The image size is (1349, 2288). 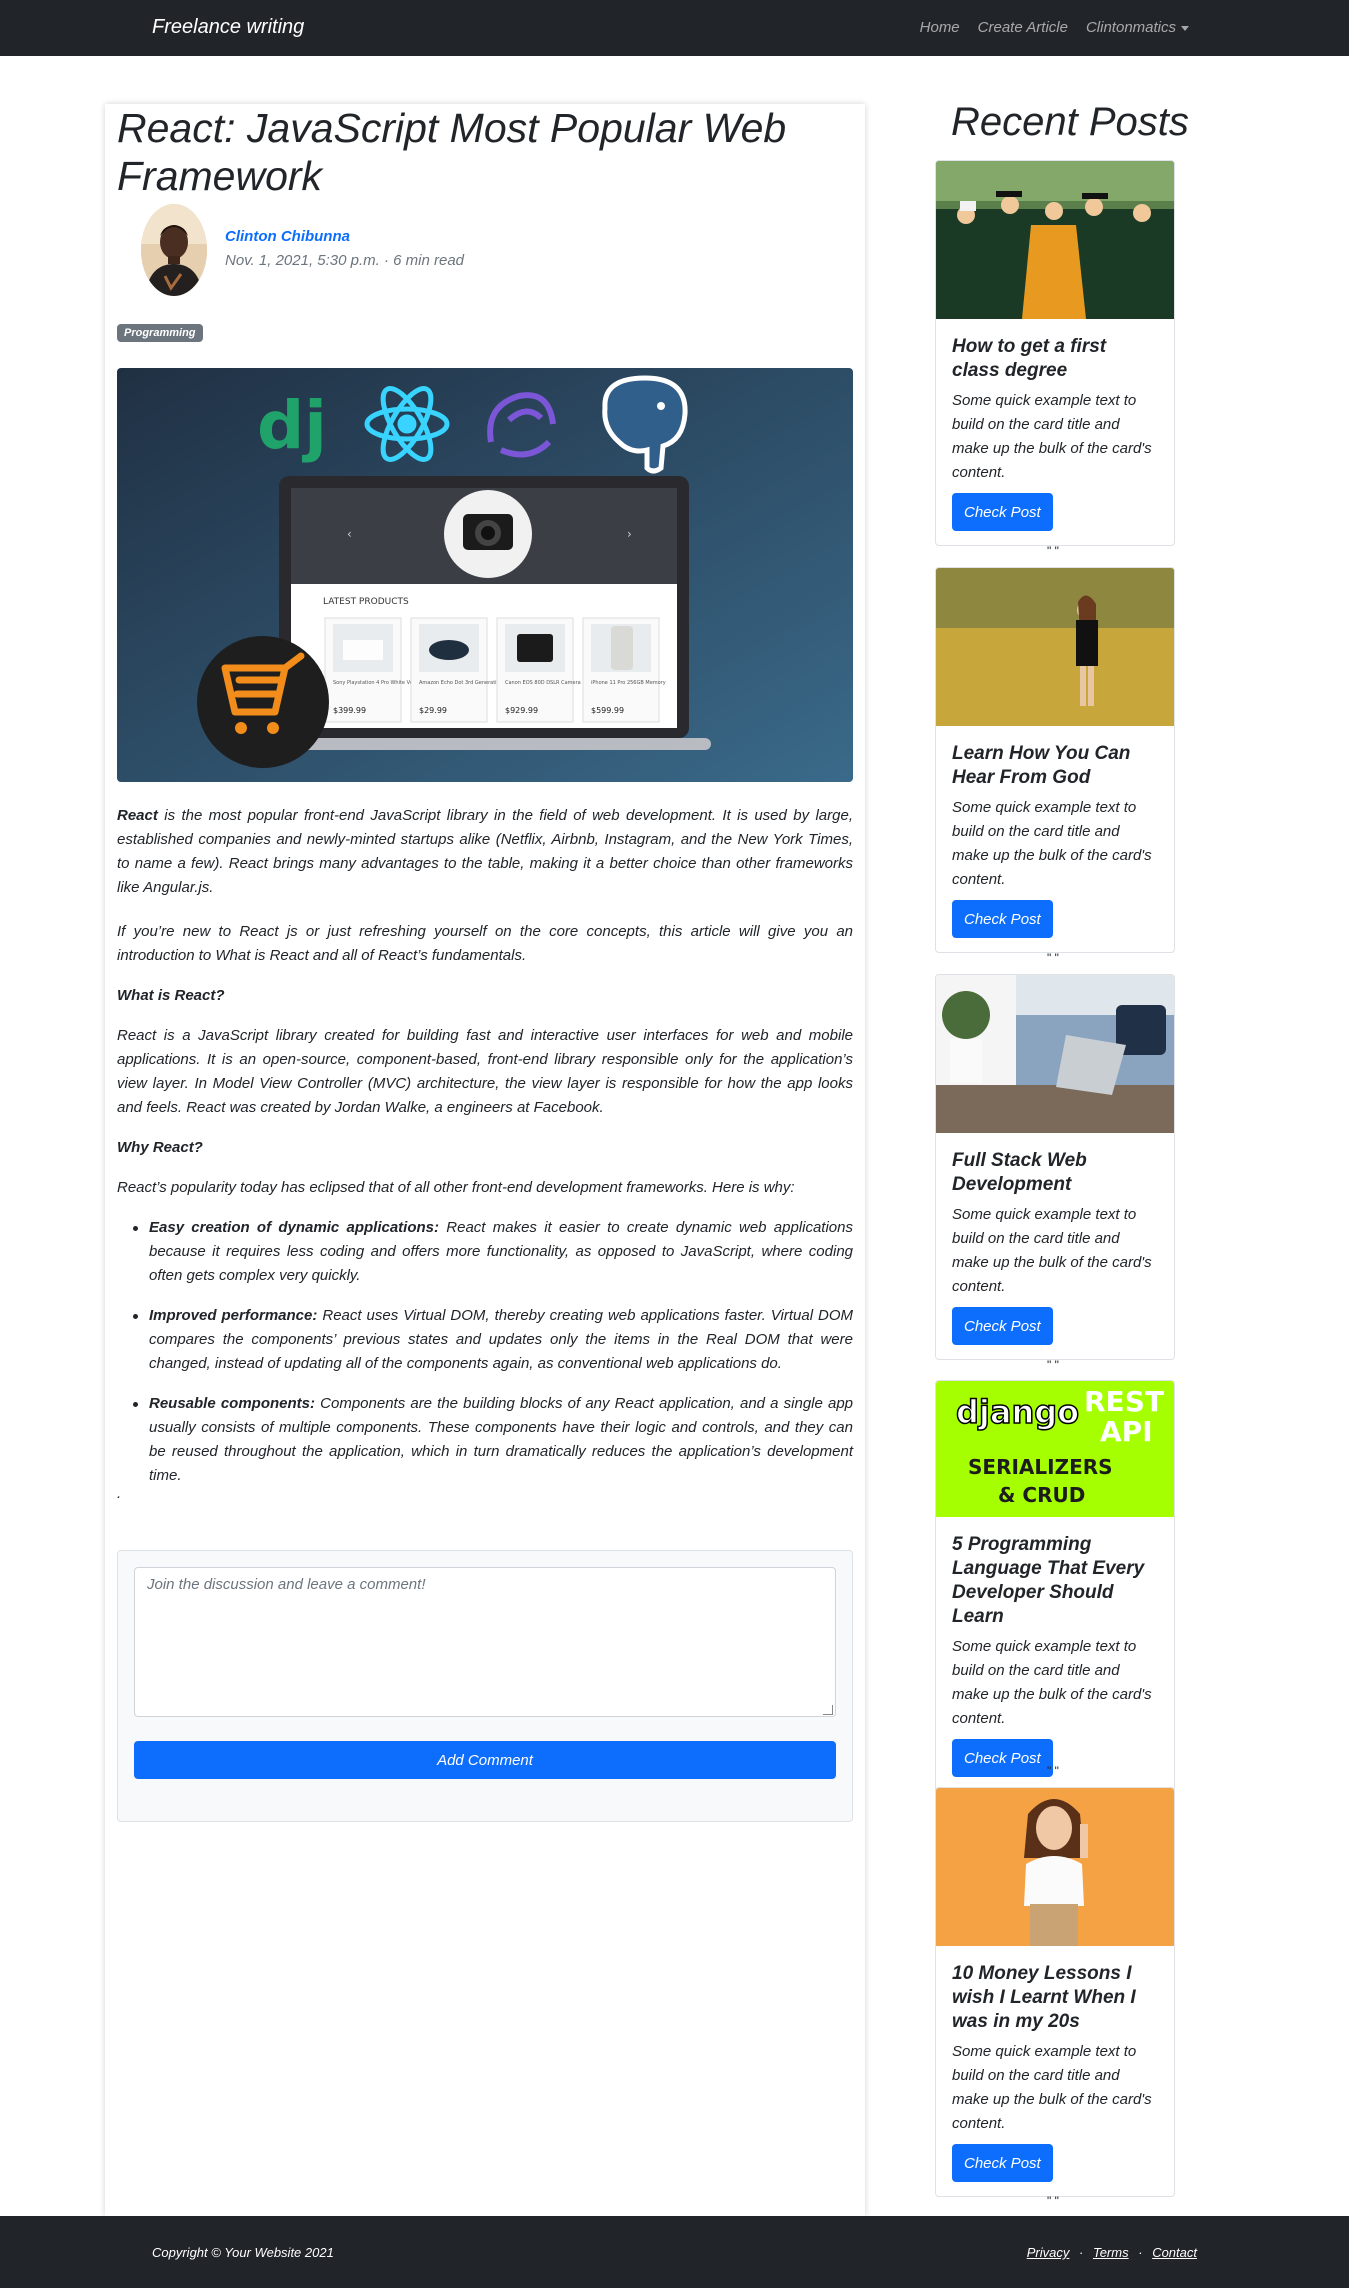 I want to click on card-title: Learn How You Can Hear From God, so click(x=1041, y=765).